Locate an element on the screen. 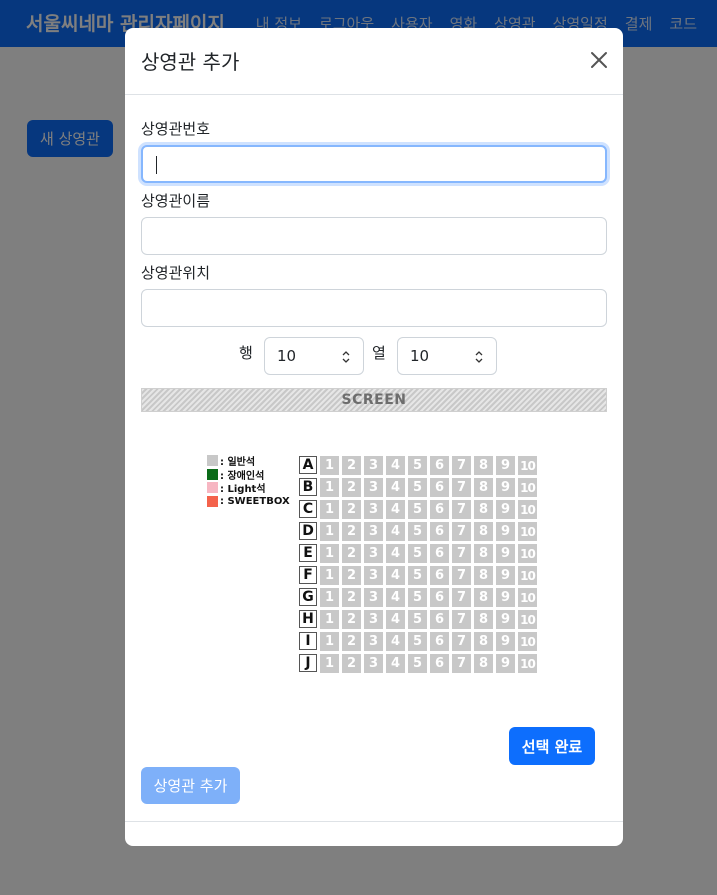  seat-f-3: 3 is located at coordinates (373, 575).